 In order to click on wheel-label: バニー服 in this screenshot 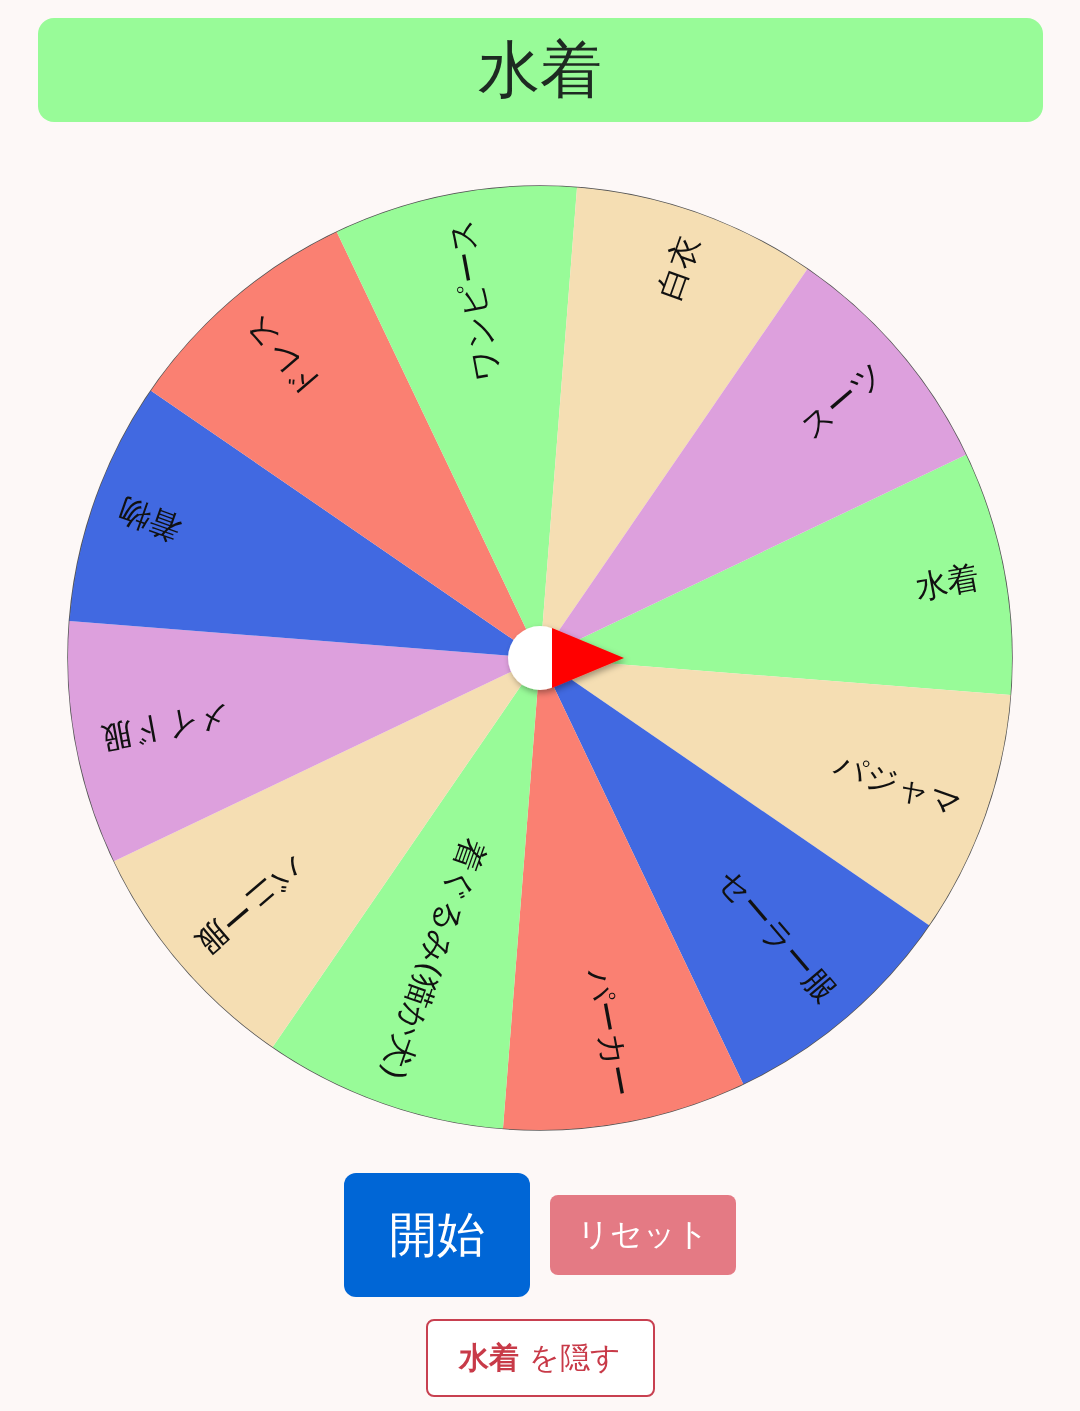, I will do `click(250, 905)`.